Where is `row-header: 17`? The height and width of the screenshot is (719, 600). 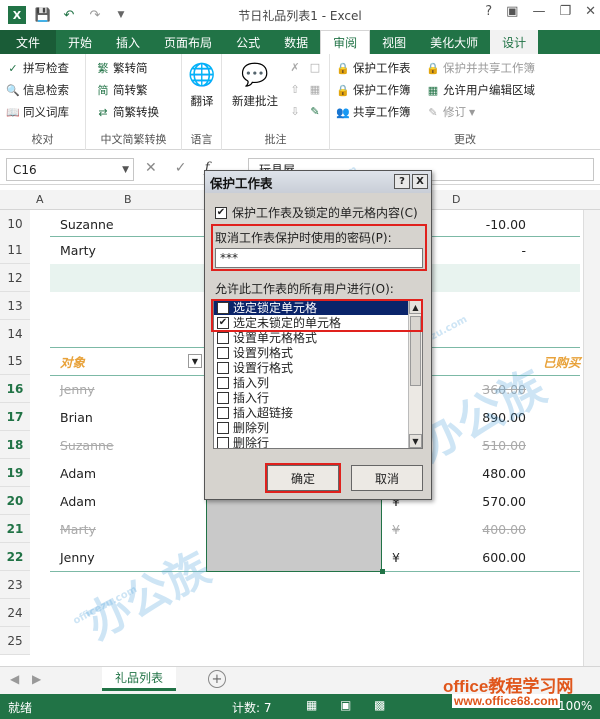
row-header: 17 is located at coordinates (15, 417).